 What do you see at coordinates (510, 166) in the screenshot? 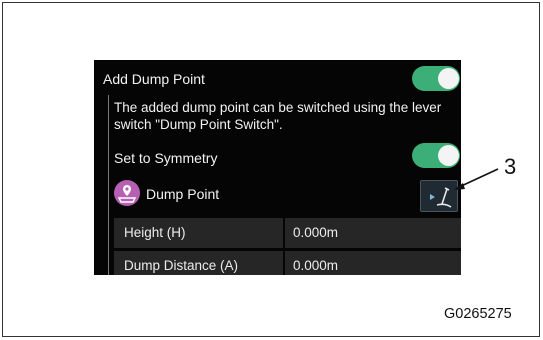
I see `callout-number: 3` at bounding box center [510, 166].